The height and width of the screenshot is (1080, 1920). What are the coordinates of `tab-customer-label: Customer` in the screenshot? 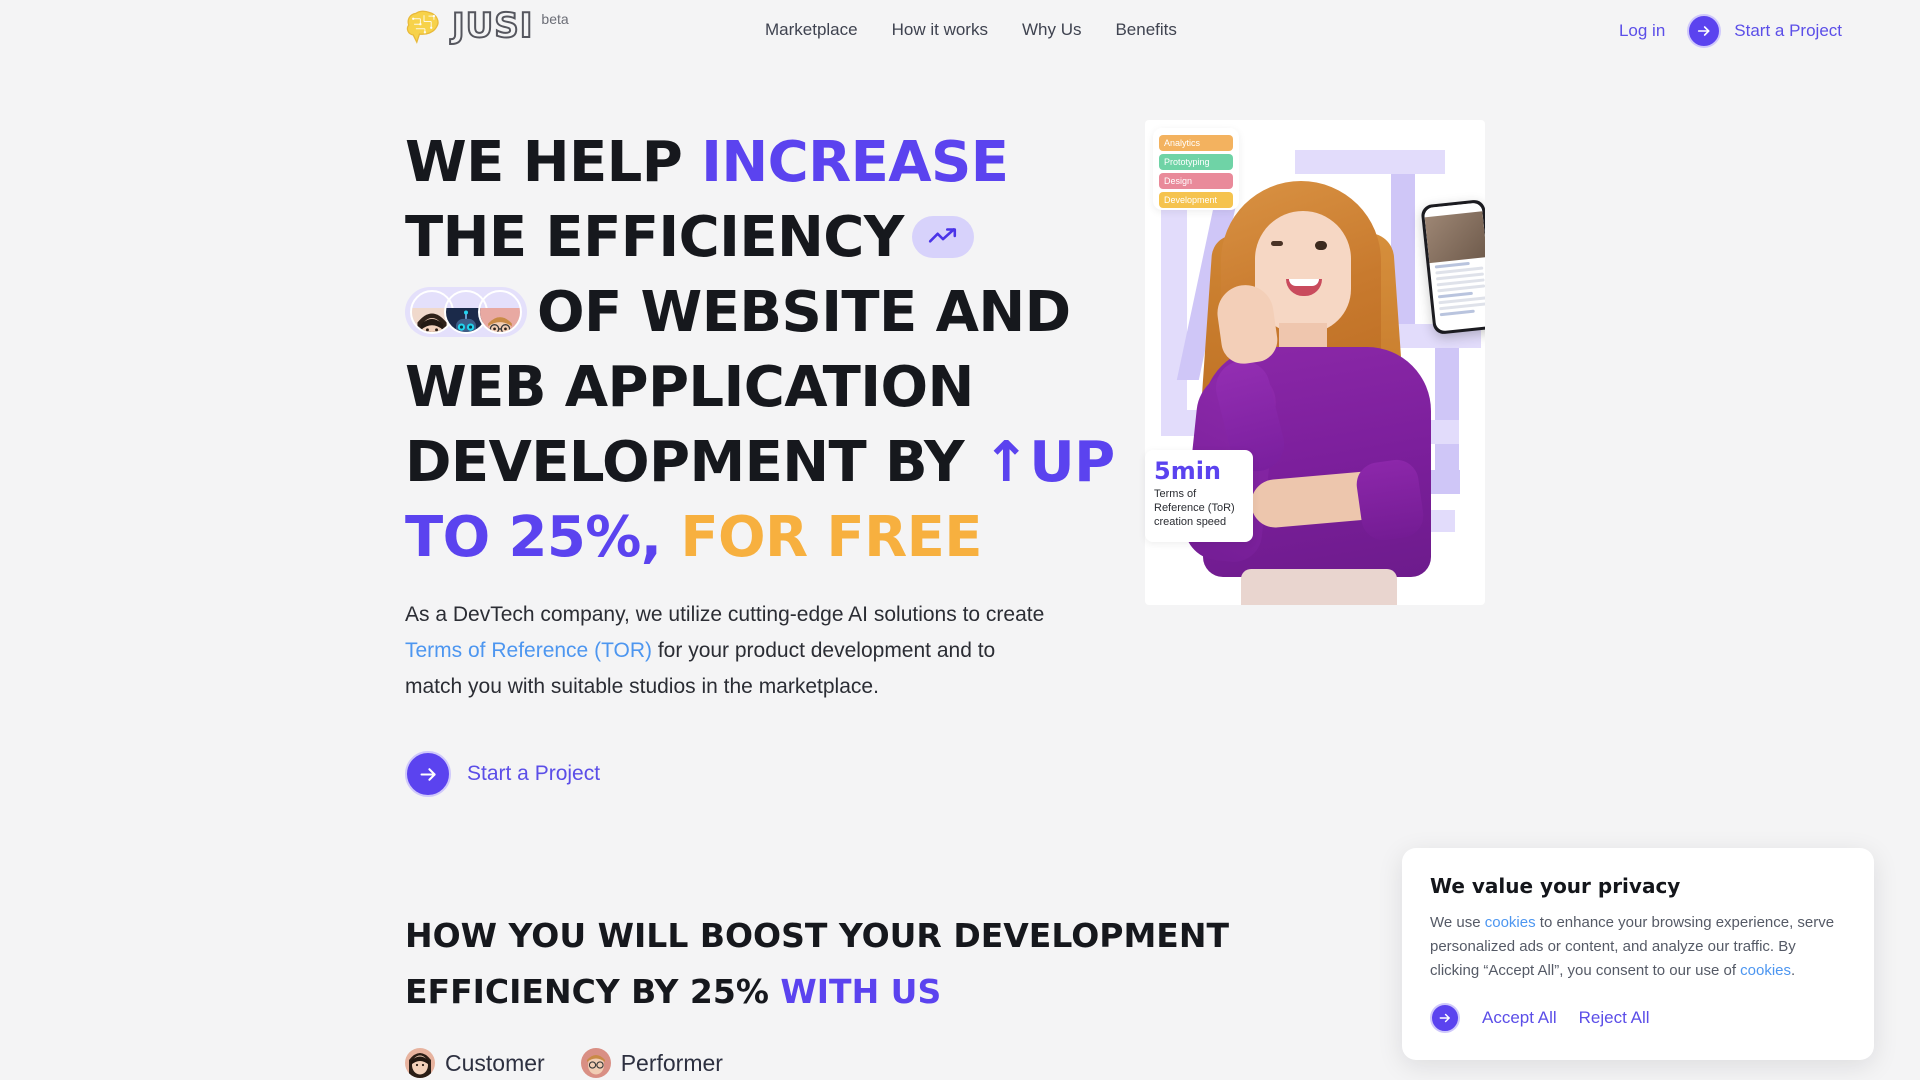 It's located at (495, 1062).